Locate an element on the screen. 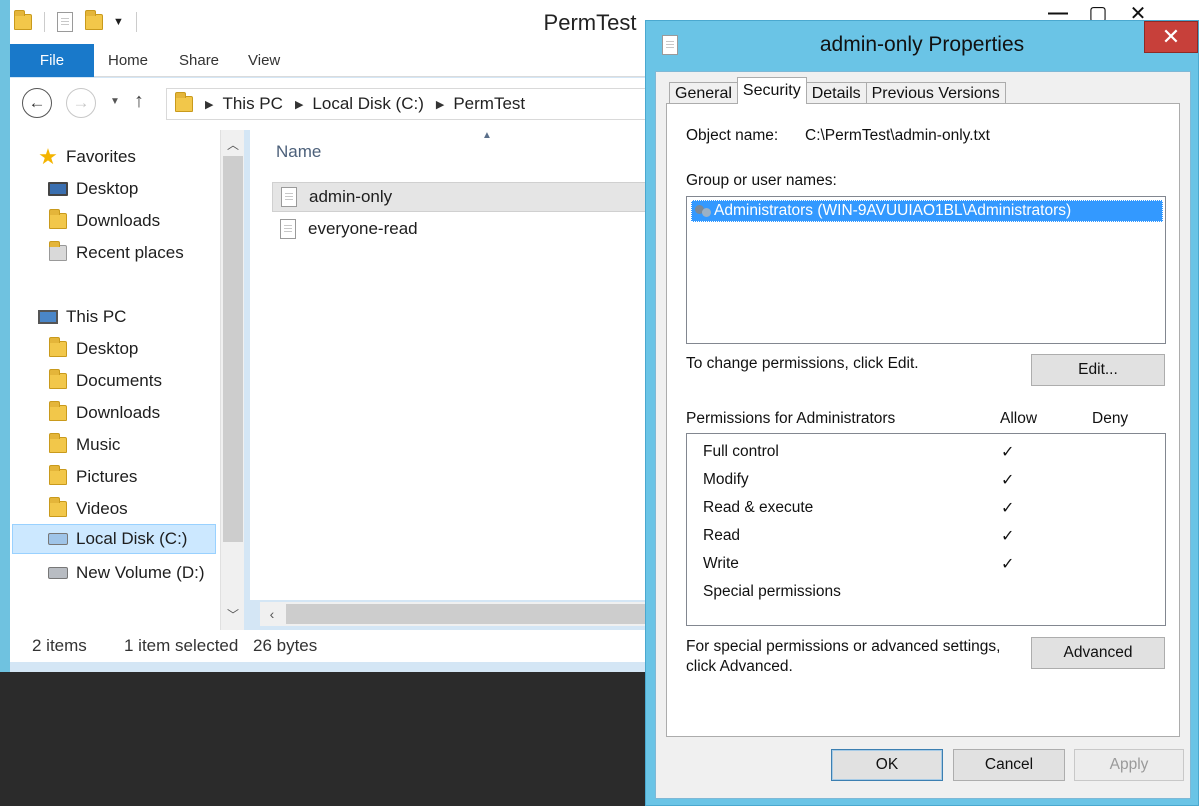  file-item-admin-only: admin-only is located at coordinates (462, 197).